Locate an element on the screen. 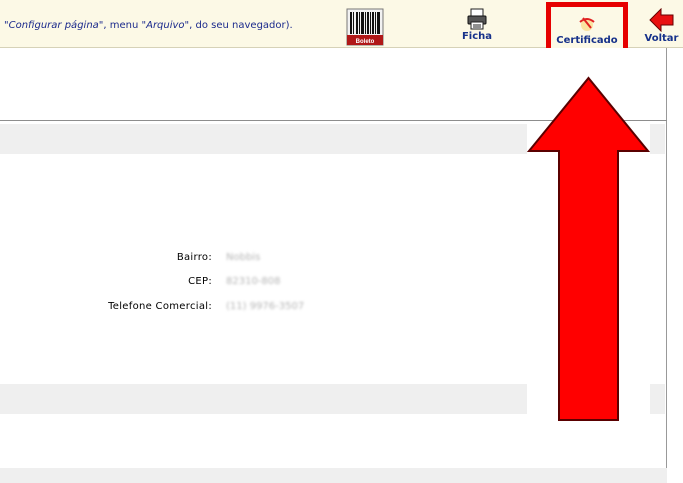  vertical-scrollbar is located at coordinates (675, 265).